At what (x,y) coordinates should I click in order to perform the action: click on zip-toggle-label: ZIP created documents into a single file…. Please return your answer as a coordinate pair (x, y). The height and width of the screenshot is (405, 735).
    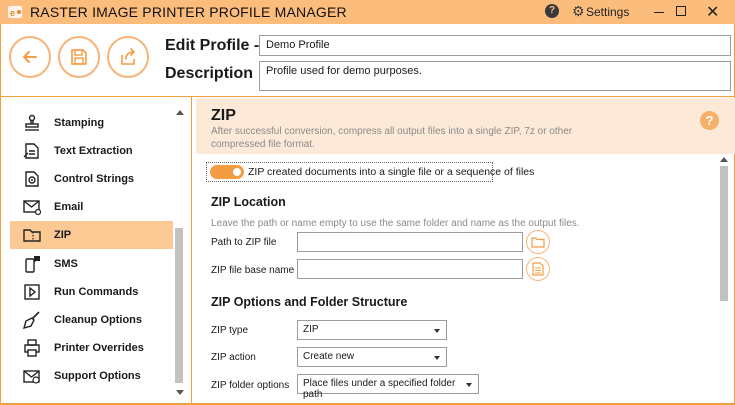
    Looking at the image, I should click on (391, 172).